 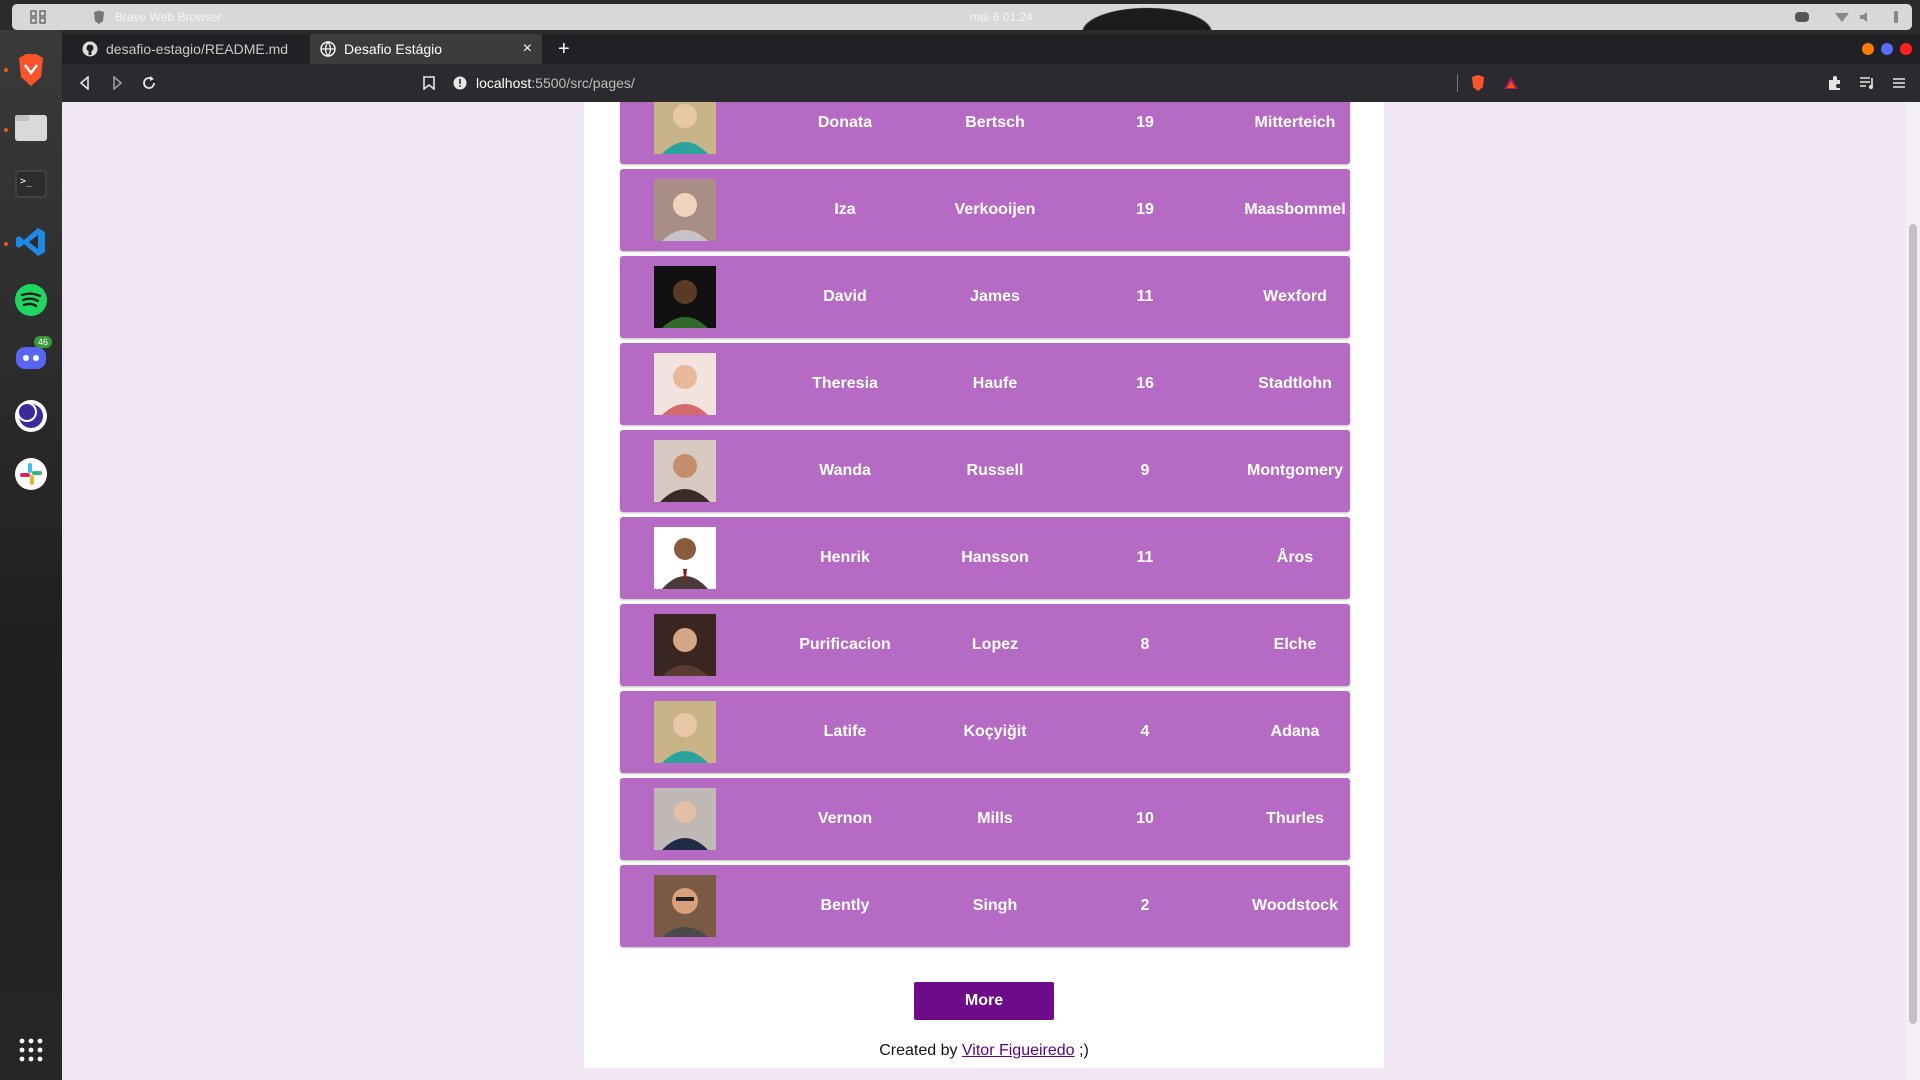 What do you see at coordinates (1867, 83) in the screenshot?
I see `media-playlist-button` at bounding box center [1867, 83].